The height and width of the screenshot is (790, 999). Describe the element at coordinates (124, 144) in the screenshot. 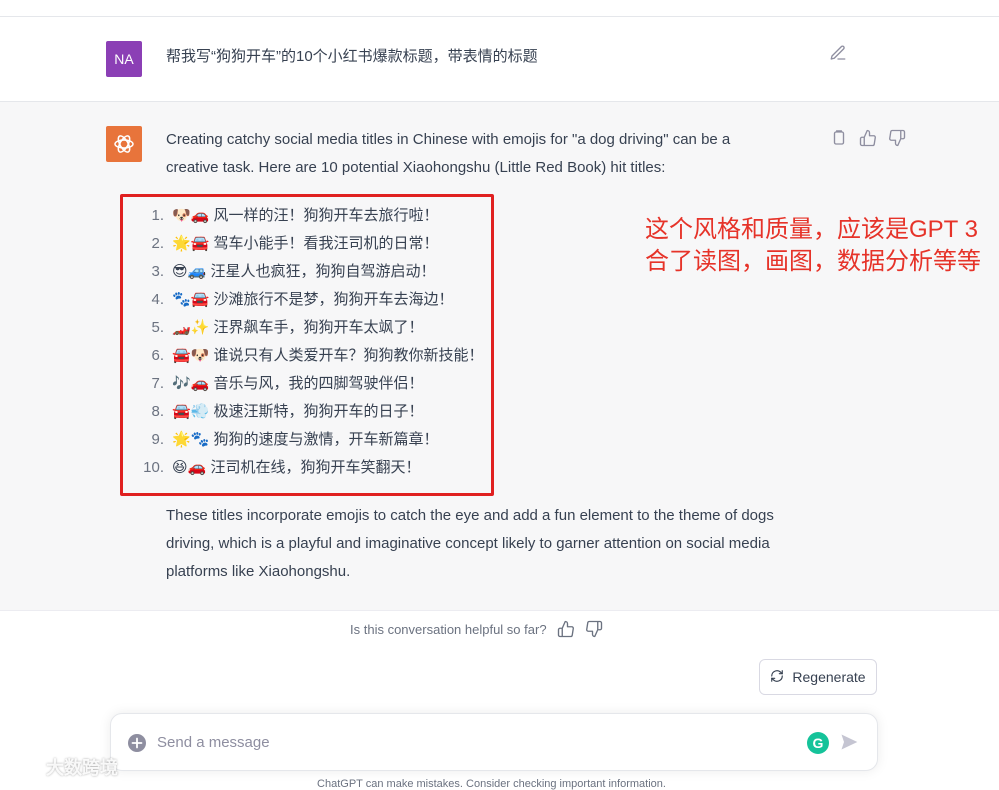

I see `chatgpt-logo-icon` at that location.